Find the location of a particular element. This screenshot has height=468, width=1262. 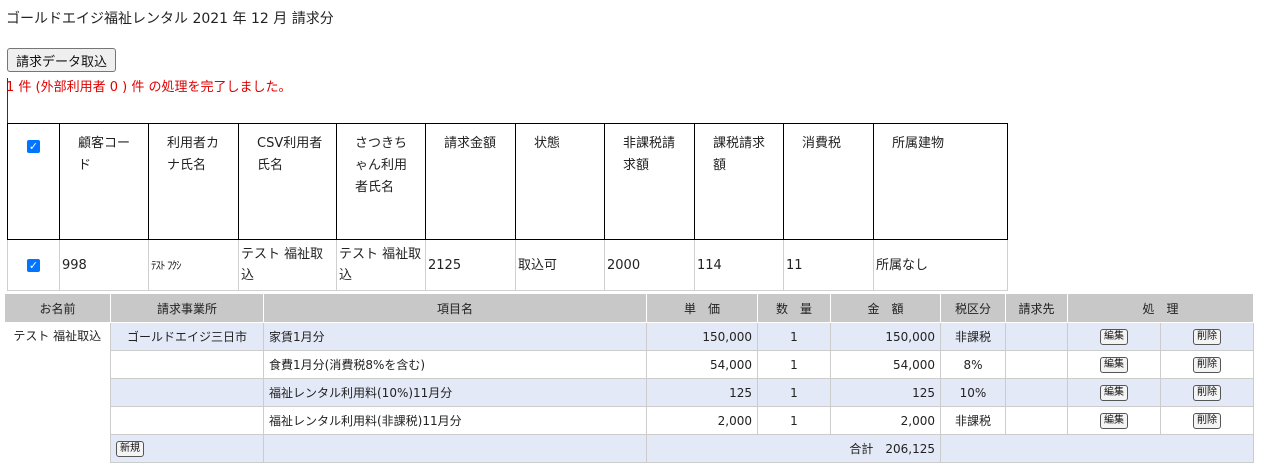

item-name: 家賃1月分 is located at coordinates (455, 336).